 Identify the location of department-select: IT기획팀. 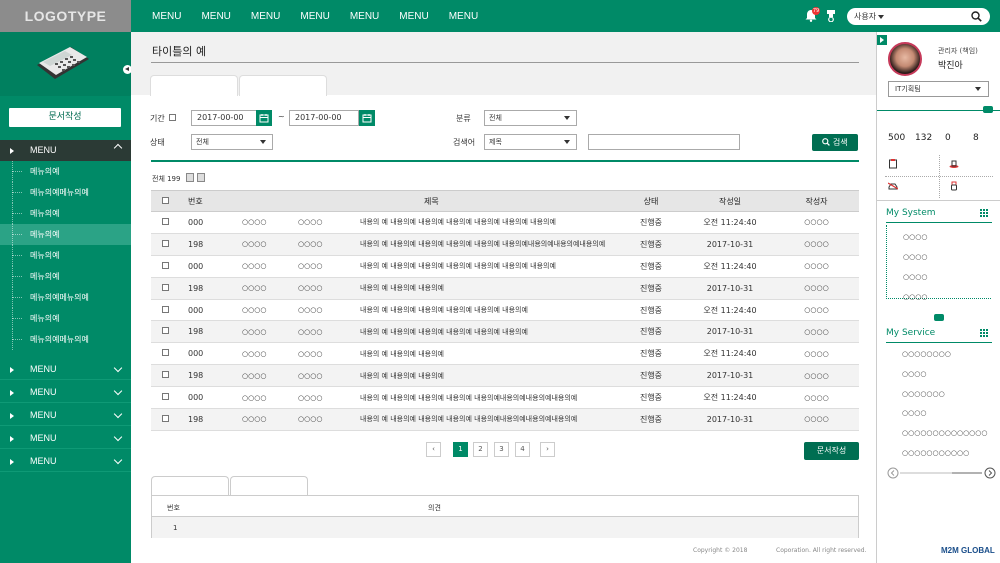
(938, 89).